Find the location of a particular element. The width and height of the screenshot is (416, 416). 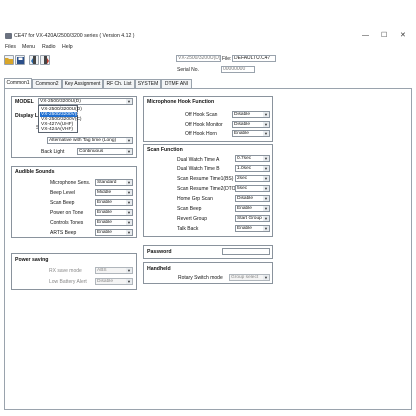

talk-back-select: Enable ▼ is located at coordinates (252, 228).